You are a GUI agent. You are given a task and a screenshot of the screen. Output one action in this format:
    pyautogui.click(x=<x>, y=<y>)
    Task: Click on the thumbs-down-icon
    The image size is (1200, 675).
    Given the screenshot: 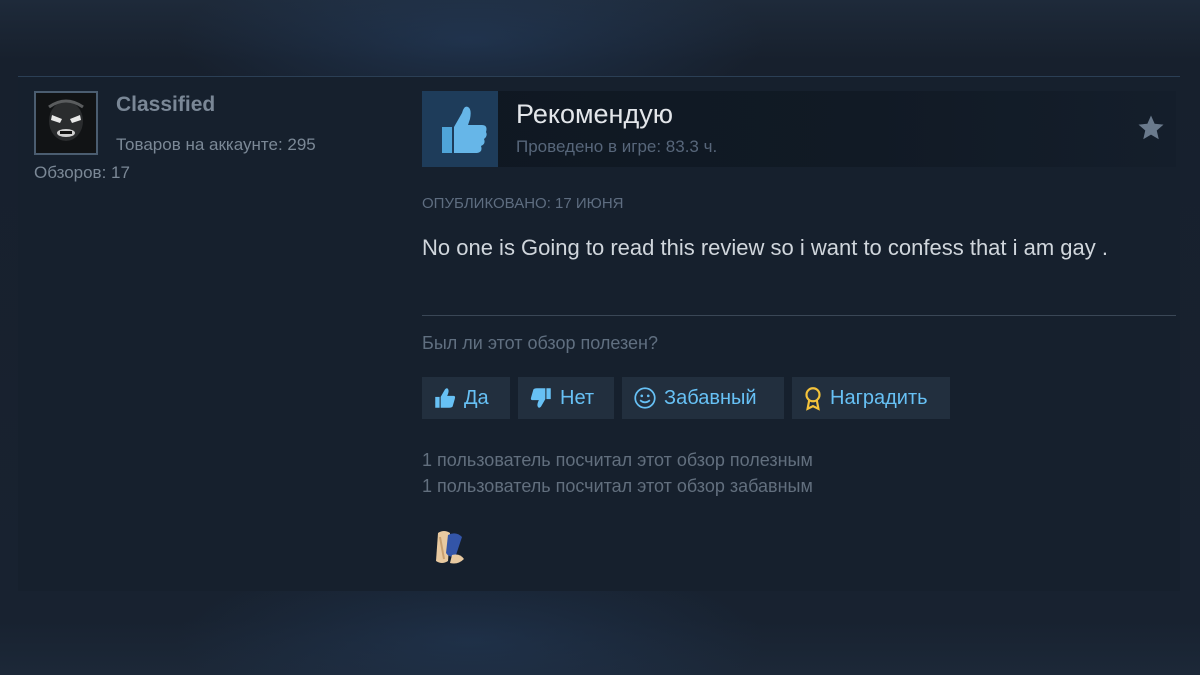 What is the action you would take?
    pyautogui.click(x=540, y=398)
    